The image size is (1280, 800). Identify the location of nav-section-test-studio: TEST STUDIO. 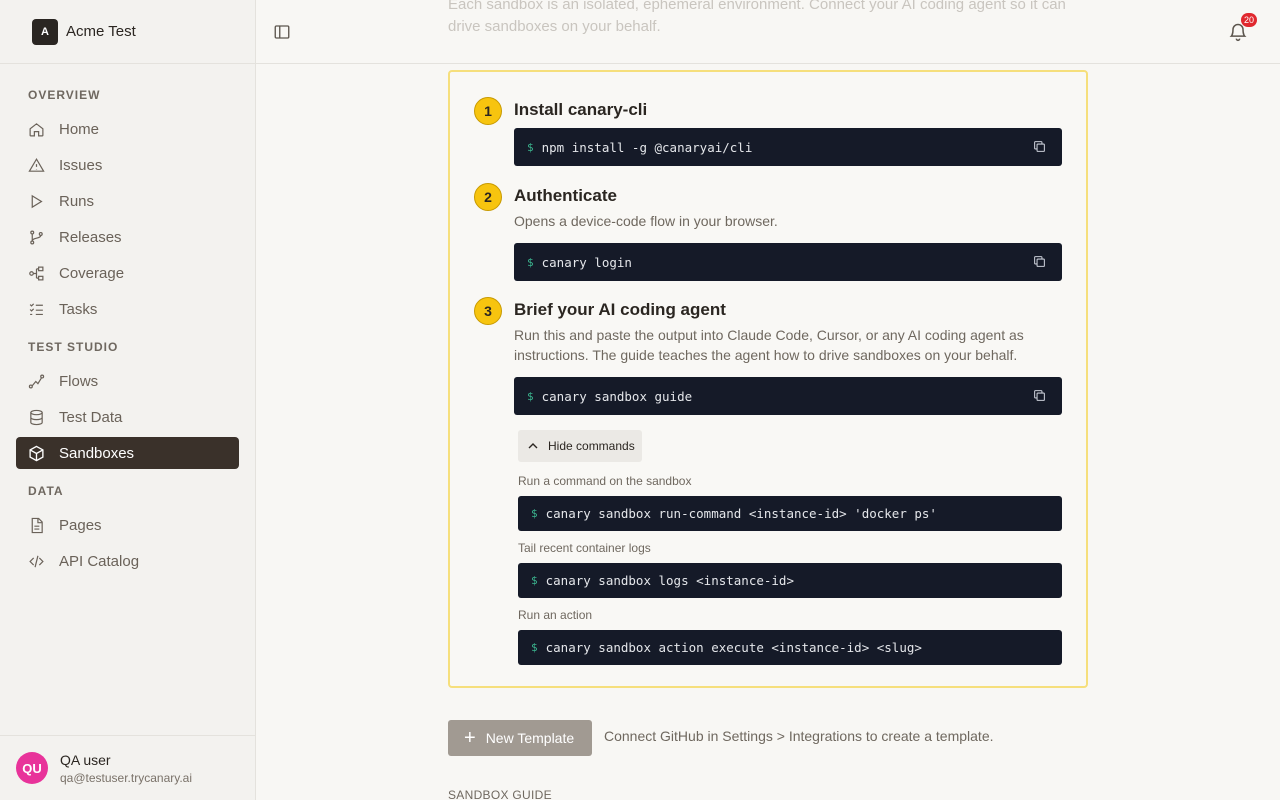
(73, 347).